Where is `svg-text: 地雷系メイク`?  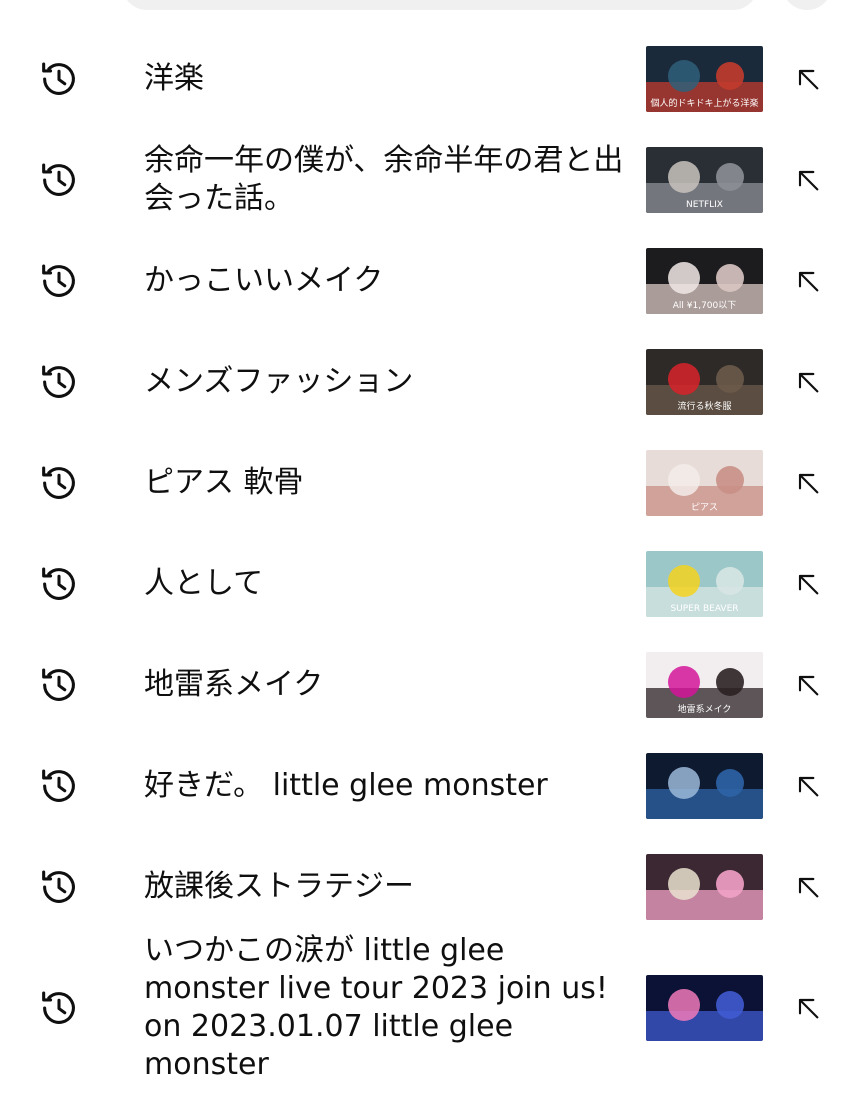 svg-text: 地雷系メイク is located at coordinates (705, 709).